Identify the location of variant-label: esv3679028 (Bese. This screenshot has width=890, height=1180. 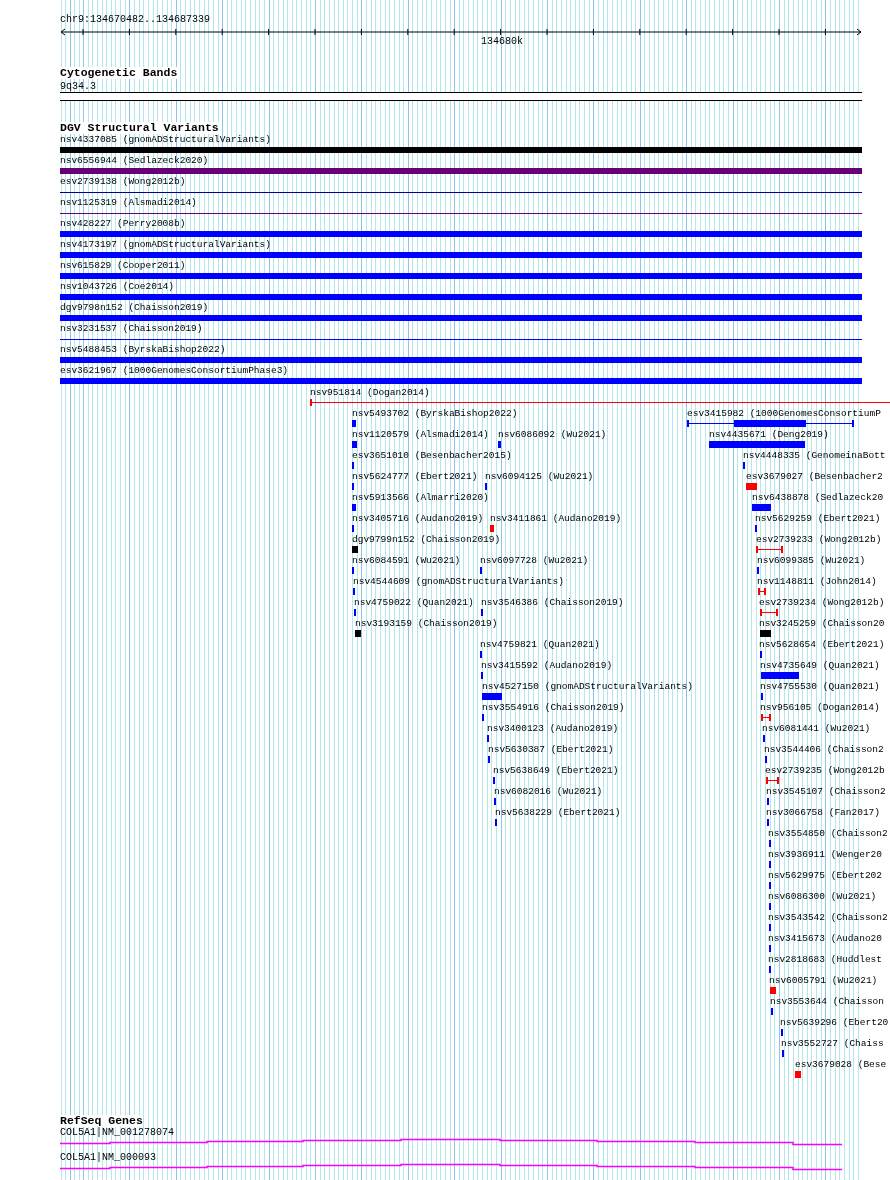
(841, 1064).